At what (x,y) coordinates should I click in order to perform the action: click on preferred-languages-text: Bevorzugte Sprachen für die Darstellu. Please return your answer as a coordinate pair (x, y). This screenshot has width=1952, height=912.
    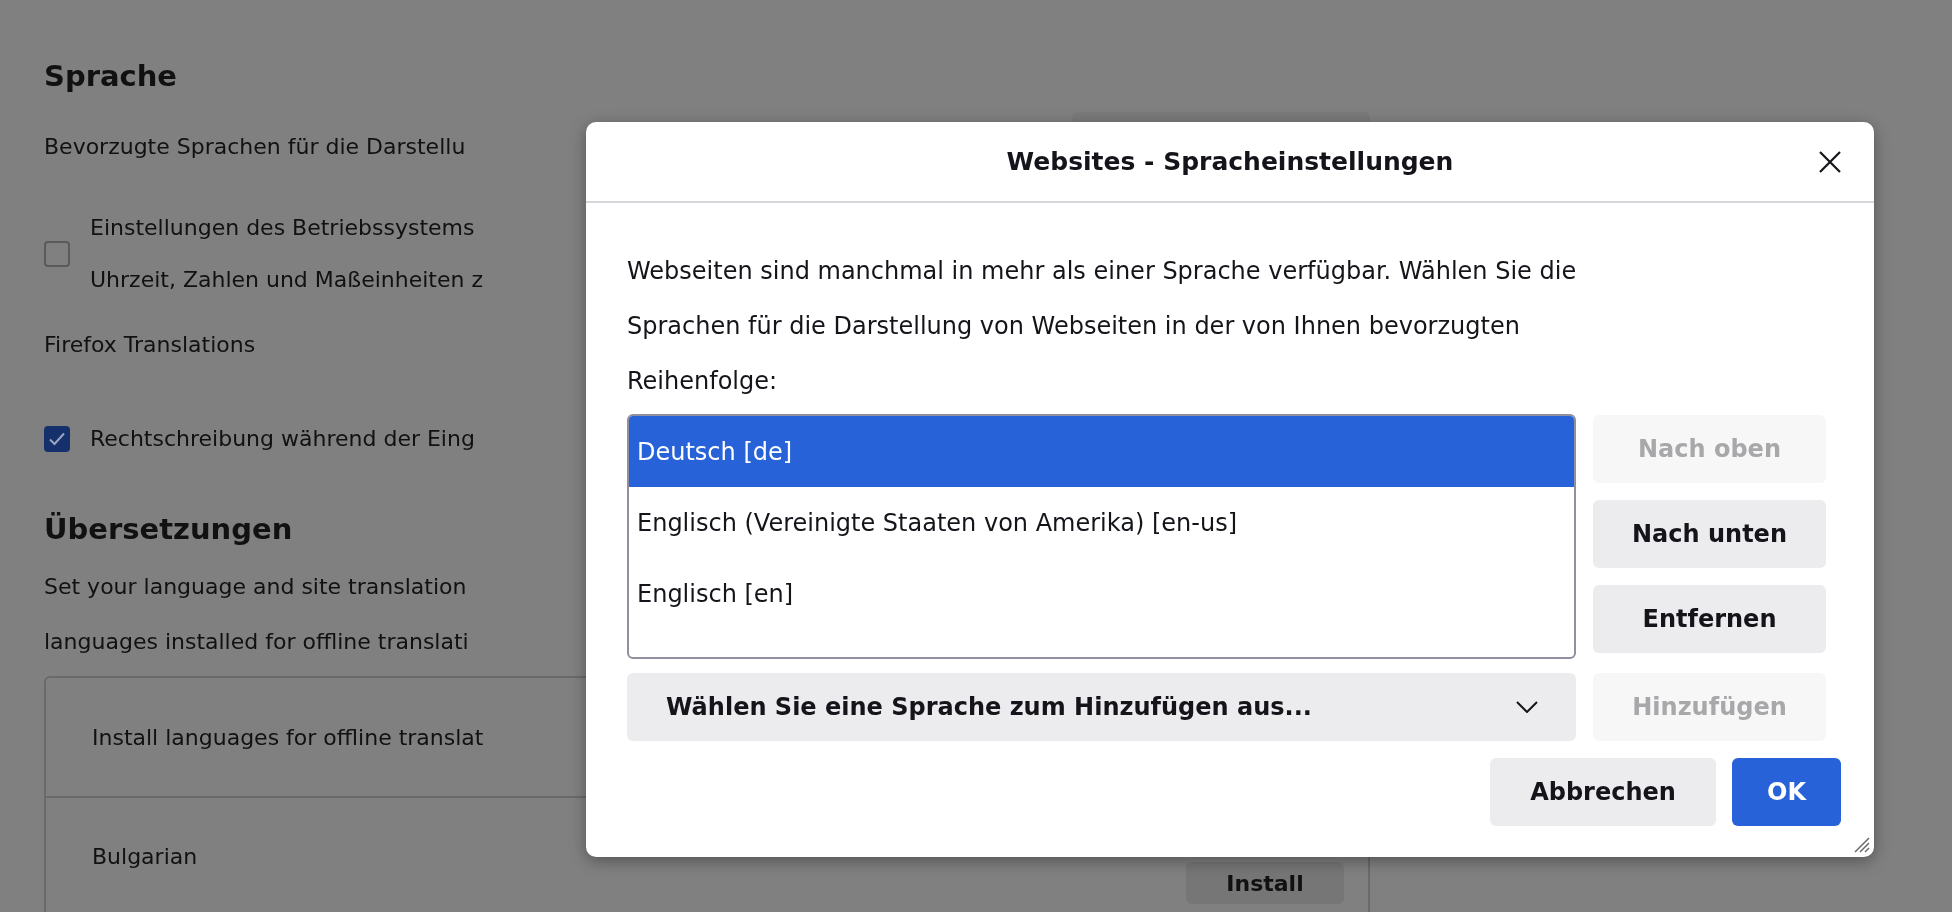
    Looking at the image, I should click on (255, 147).